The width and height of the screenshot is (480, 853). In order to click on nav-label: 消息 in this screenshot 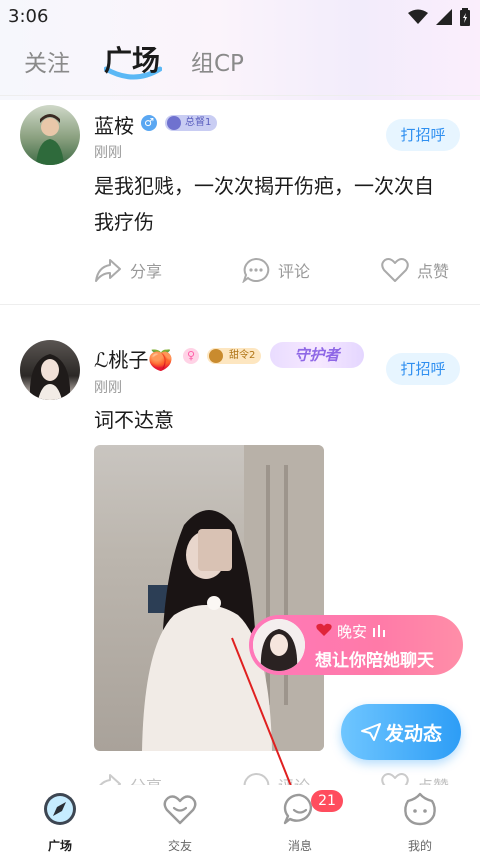, I will do `click(299, 846)`.